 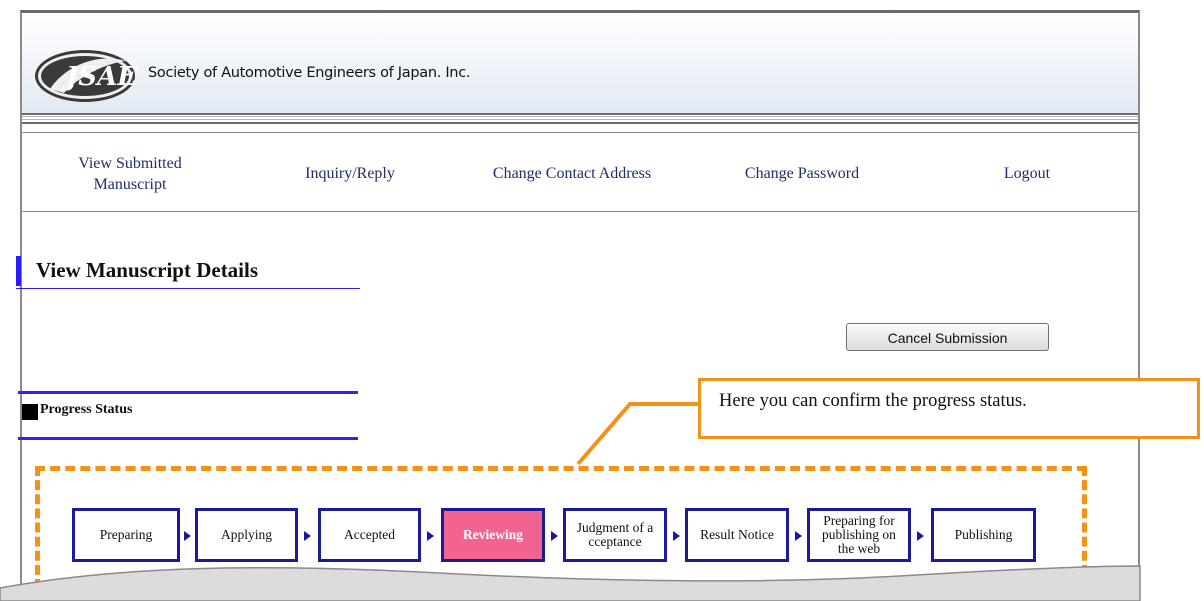 I want to click on step-label: Publishing, so click(x=983, y=534).